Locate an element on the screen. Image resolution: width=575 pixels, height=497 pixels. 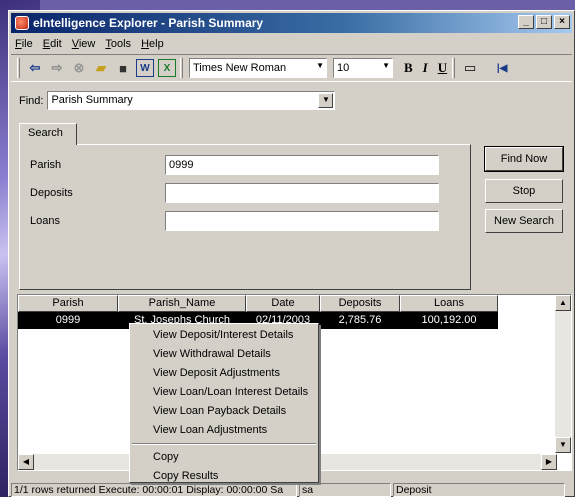
menu-tools: Tools is located at coordinates (118, 44).